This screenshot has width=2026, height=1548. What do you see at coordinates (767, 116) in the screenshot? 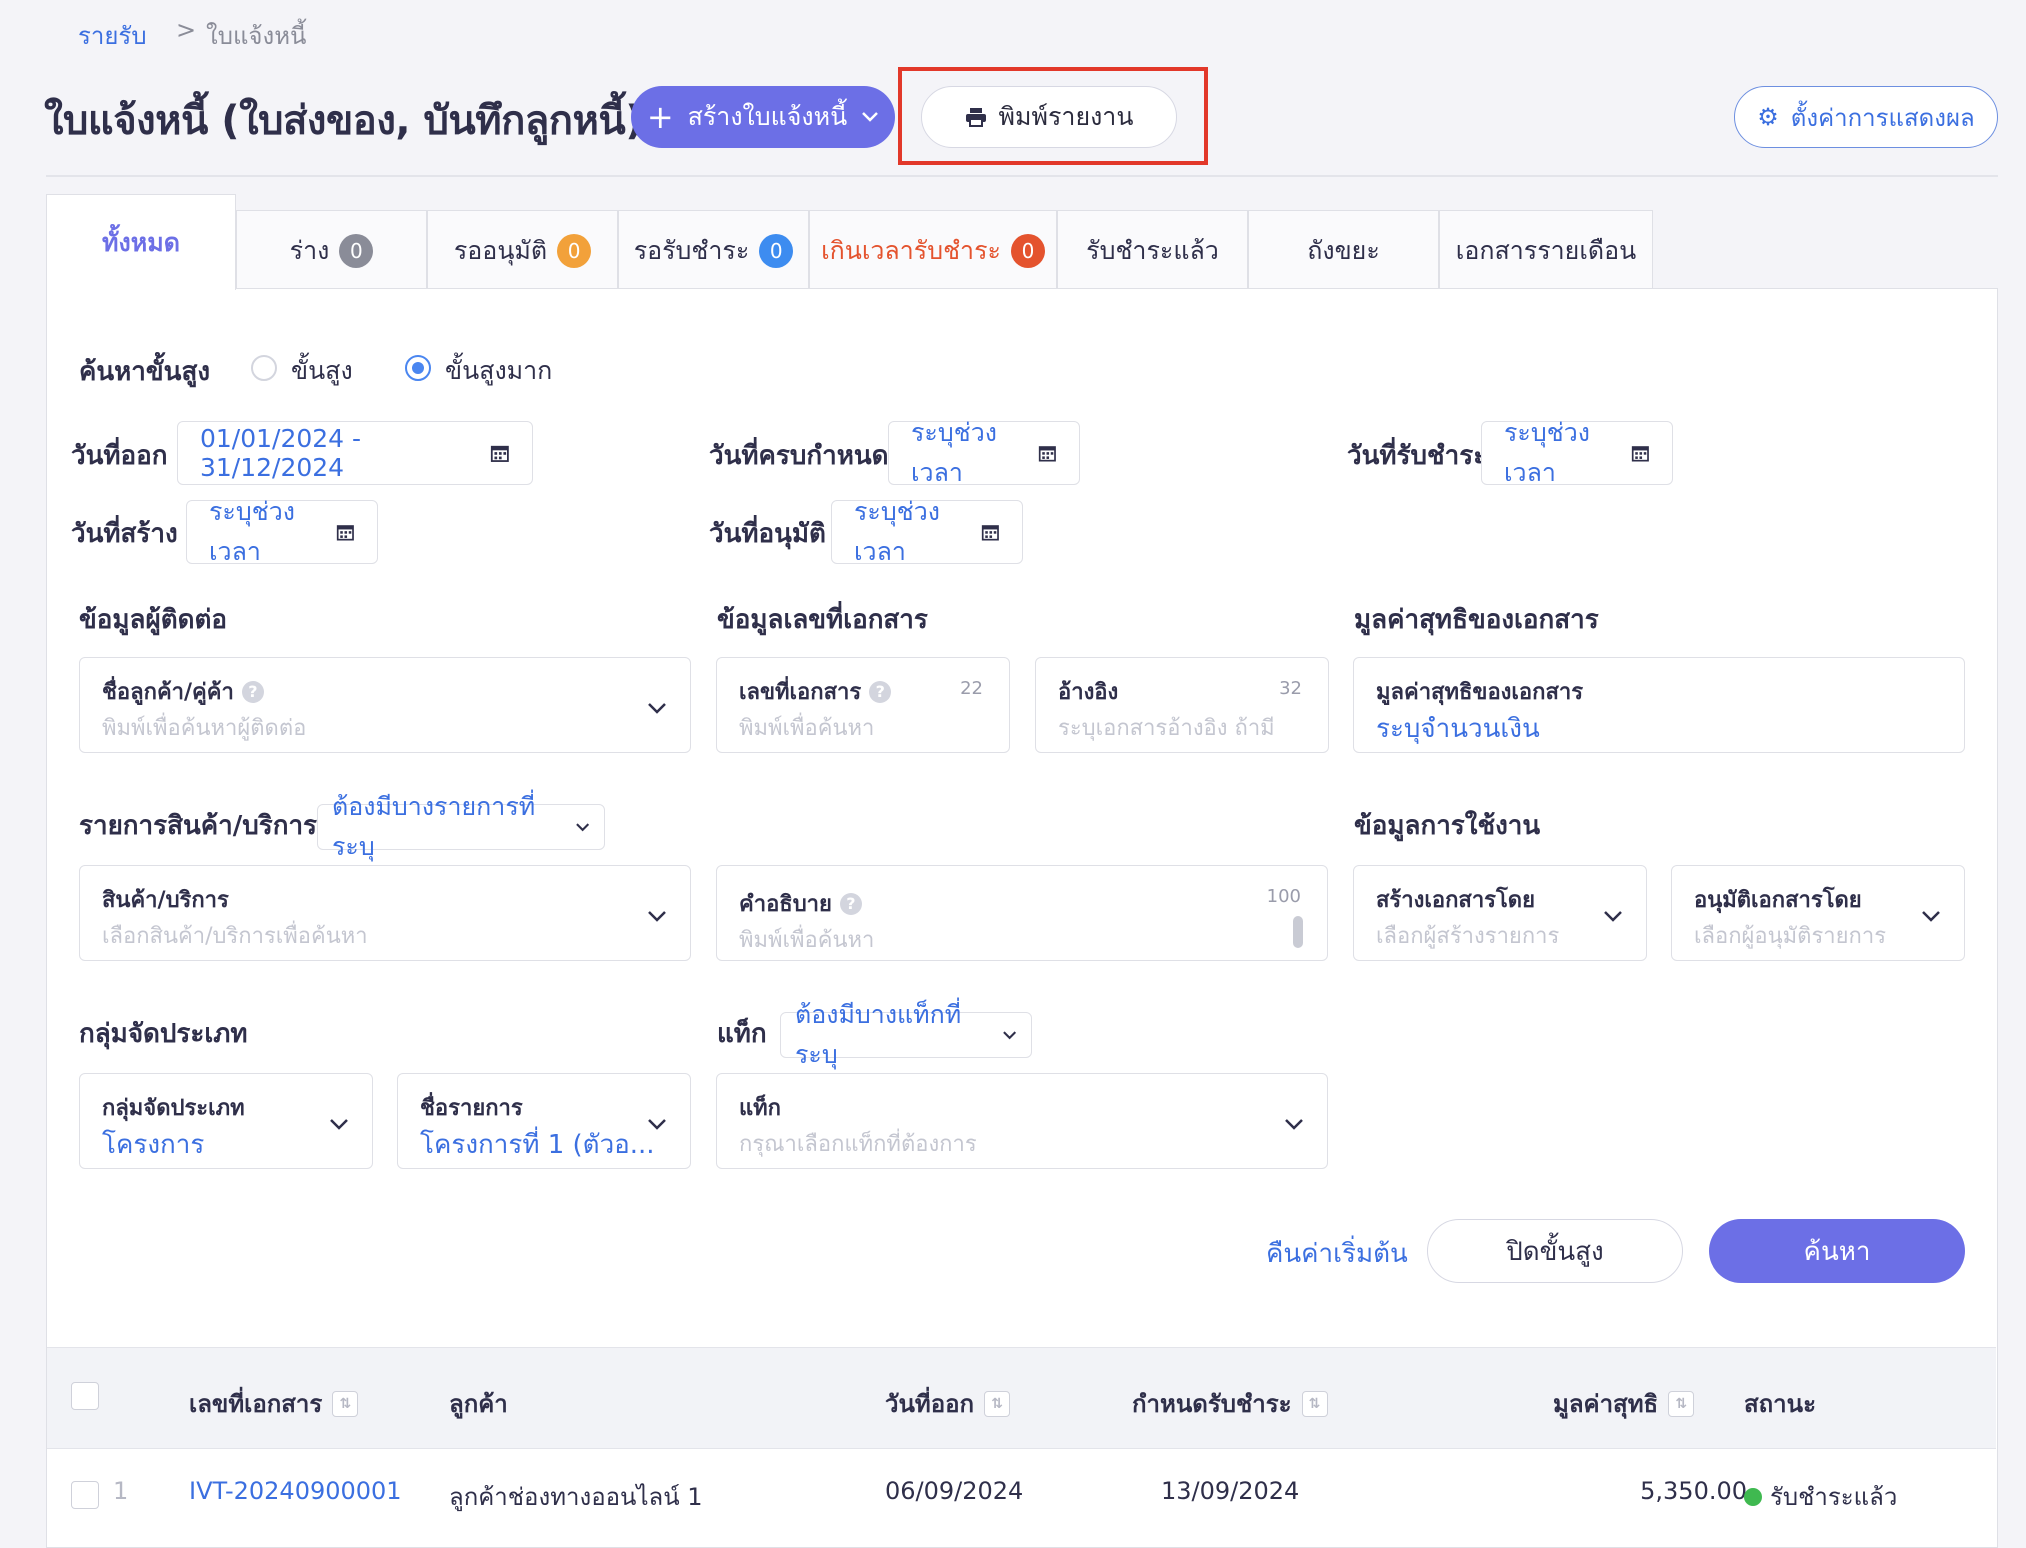
I see `create-invoice-label: สร้างใบแจ้งหนี้` at bounding box center [767, 116].